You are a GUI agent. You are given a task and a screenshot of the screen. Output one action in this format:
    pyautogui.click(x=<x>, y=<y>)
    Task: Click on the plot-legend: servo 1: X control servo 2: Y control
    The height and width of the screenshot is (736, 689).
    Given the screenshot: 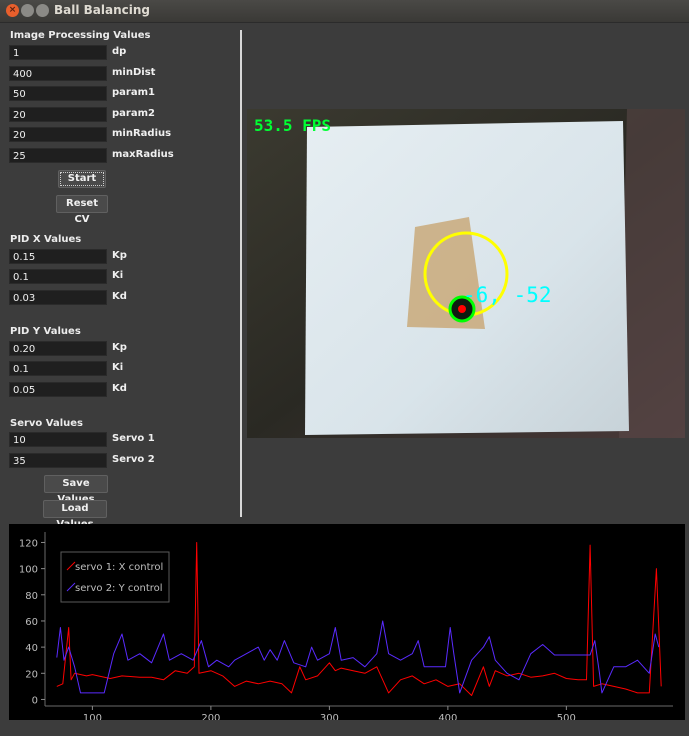 What is the action you would take?
    pyautogui.click(x=115, y=577)
    